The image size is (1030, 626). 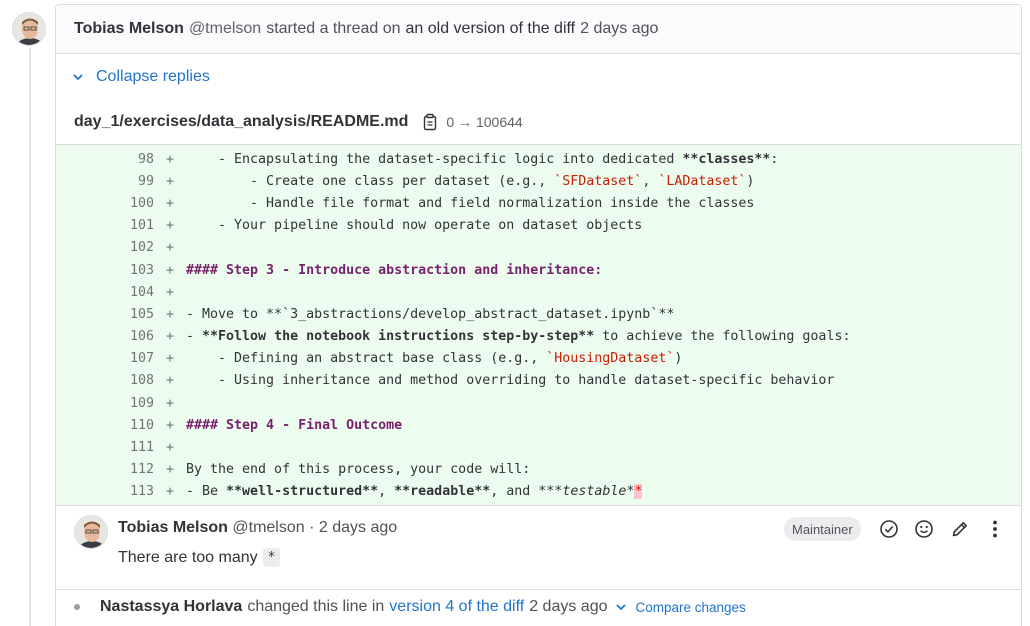 I want to click on collapse-replies-label: Collapse replies, so click(x=153, y=76).